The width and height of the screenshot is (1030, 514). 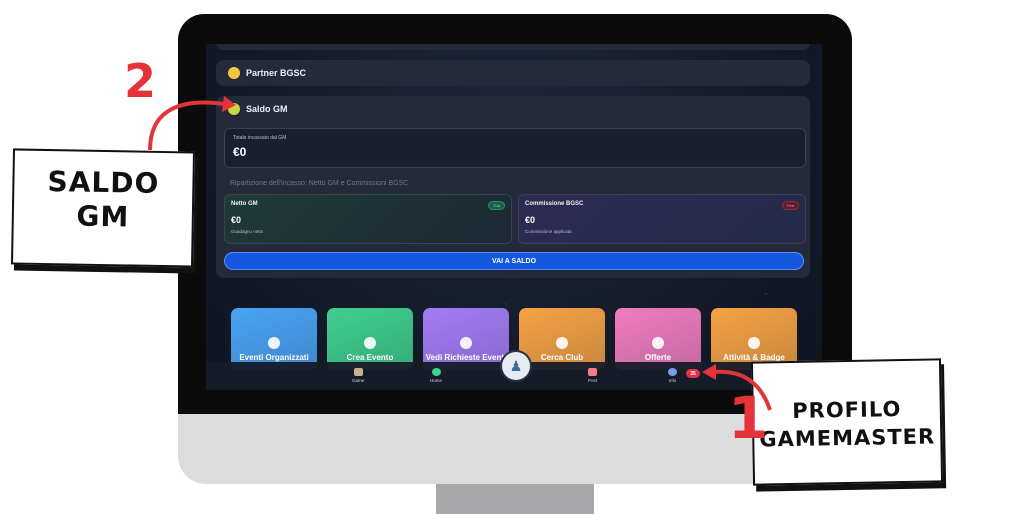 What do you see at coordinates (709, 372) in the screenshot?
I see `arrow-head-info` at bounding box center [709, 372].